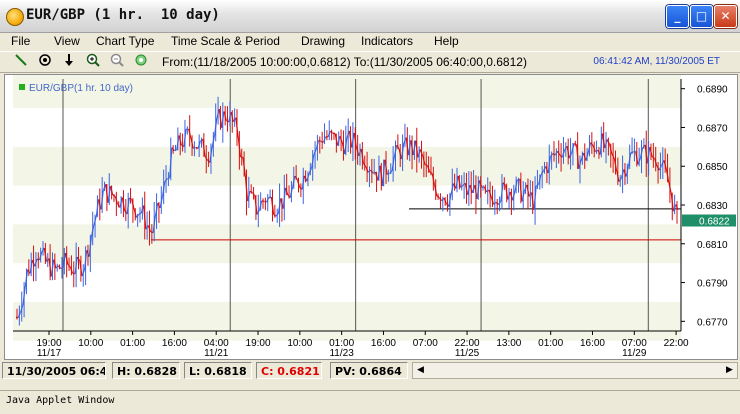  Describe the element at coordinates (701, 16) in the screenshot. I see `maximize-button: □` at that location.